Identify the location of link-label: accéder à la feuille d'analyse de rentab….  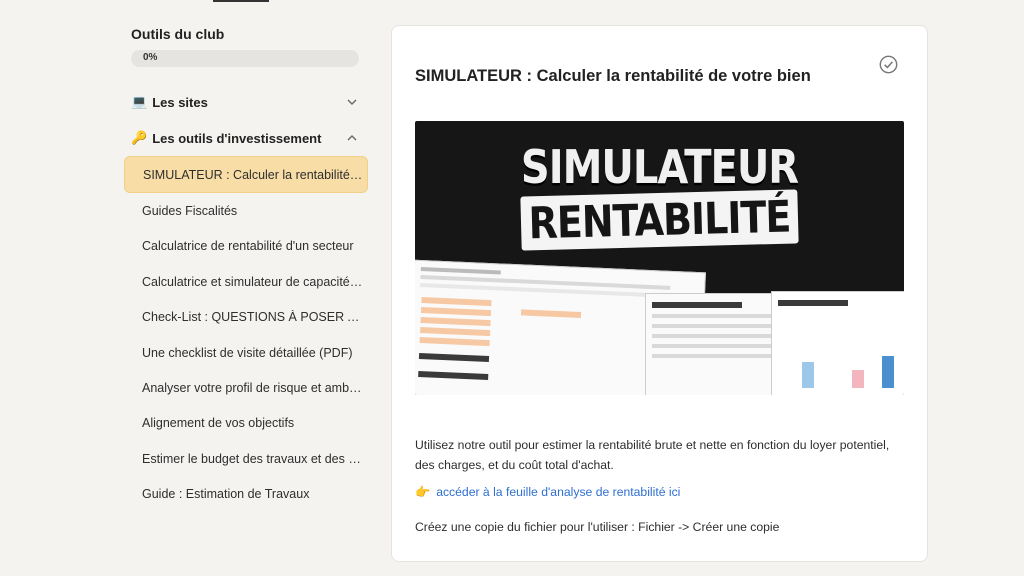
(558, 492).